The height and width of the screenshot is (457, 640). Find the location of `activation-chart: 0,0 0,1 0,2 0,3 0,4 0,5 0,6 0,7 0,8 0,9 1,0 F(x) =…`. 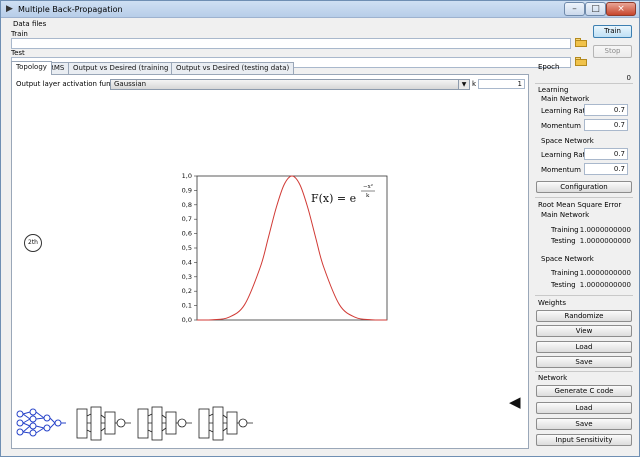

activation-chart: 0,0 0,1 0,2 0,3 0,4 0,5 0,6 0,7 0,8 0,9 1,0 F(x) =… is located at coordinates (285, 247).